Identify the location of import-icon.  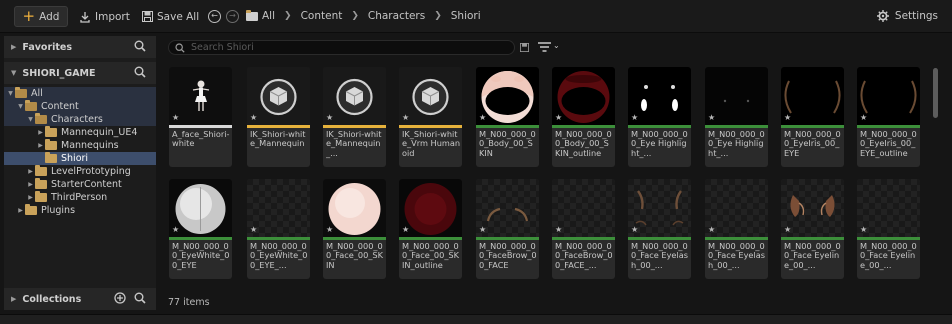
(85, 17).